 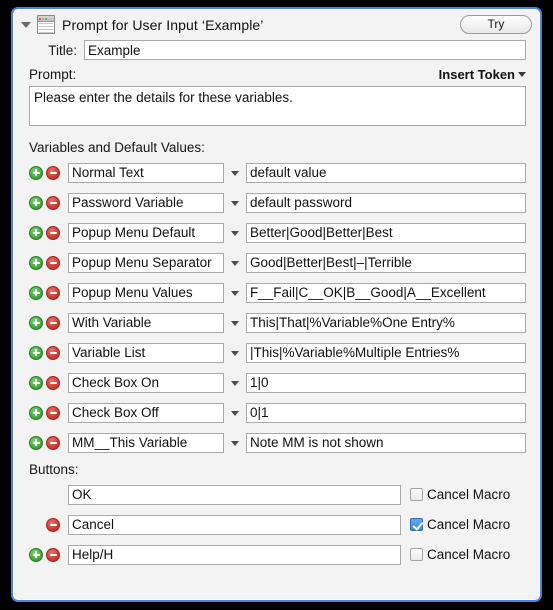 What do you see at coordinates (277, 74) in the screenshot?
I see `prompt-label-row: Prompt: Insert Token` at bounding box center [277, 74].